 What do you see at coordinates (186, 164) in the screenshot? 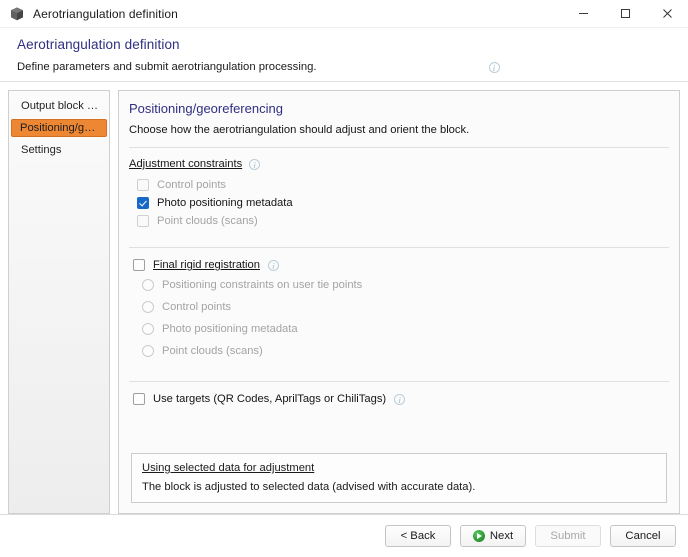
I see `adjustment-constraints-label: Adjustment constraints` at bounding box center [186, 164].